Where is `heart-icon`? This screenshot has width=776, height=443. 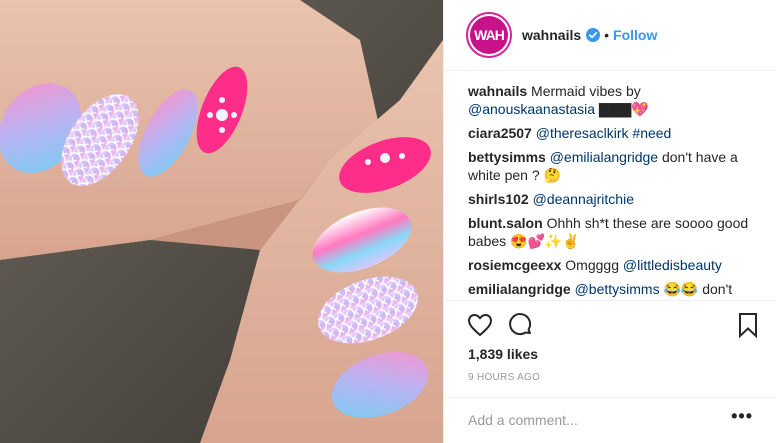 heart-icon is located at coordinates (480, 325).